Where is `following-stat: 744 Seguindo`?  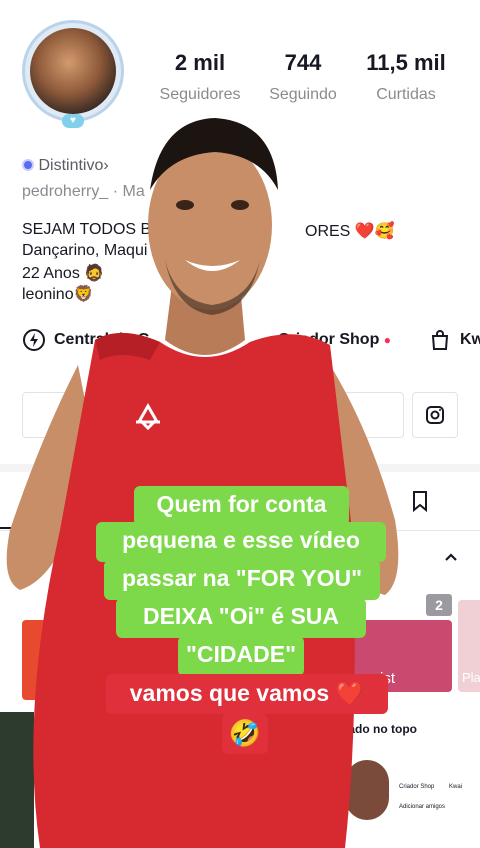 following-stat: 744 Seguindo is located at coordinates (303, 77).